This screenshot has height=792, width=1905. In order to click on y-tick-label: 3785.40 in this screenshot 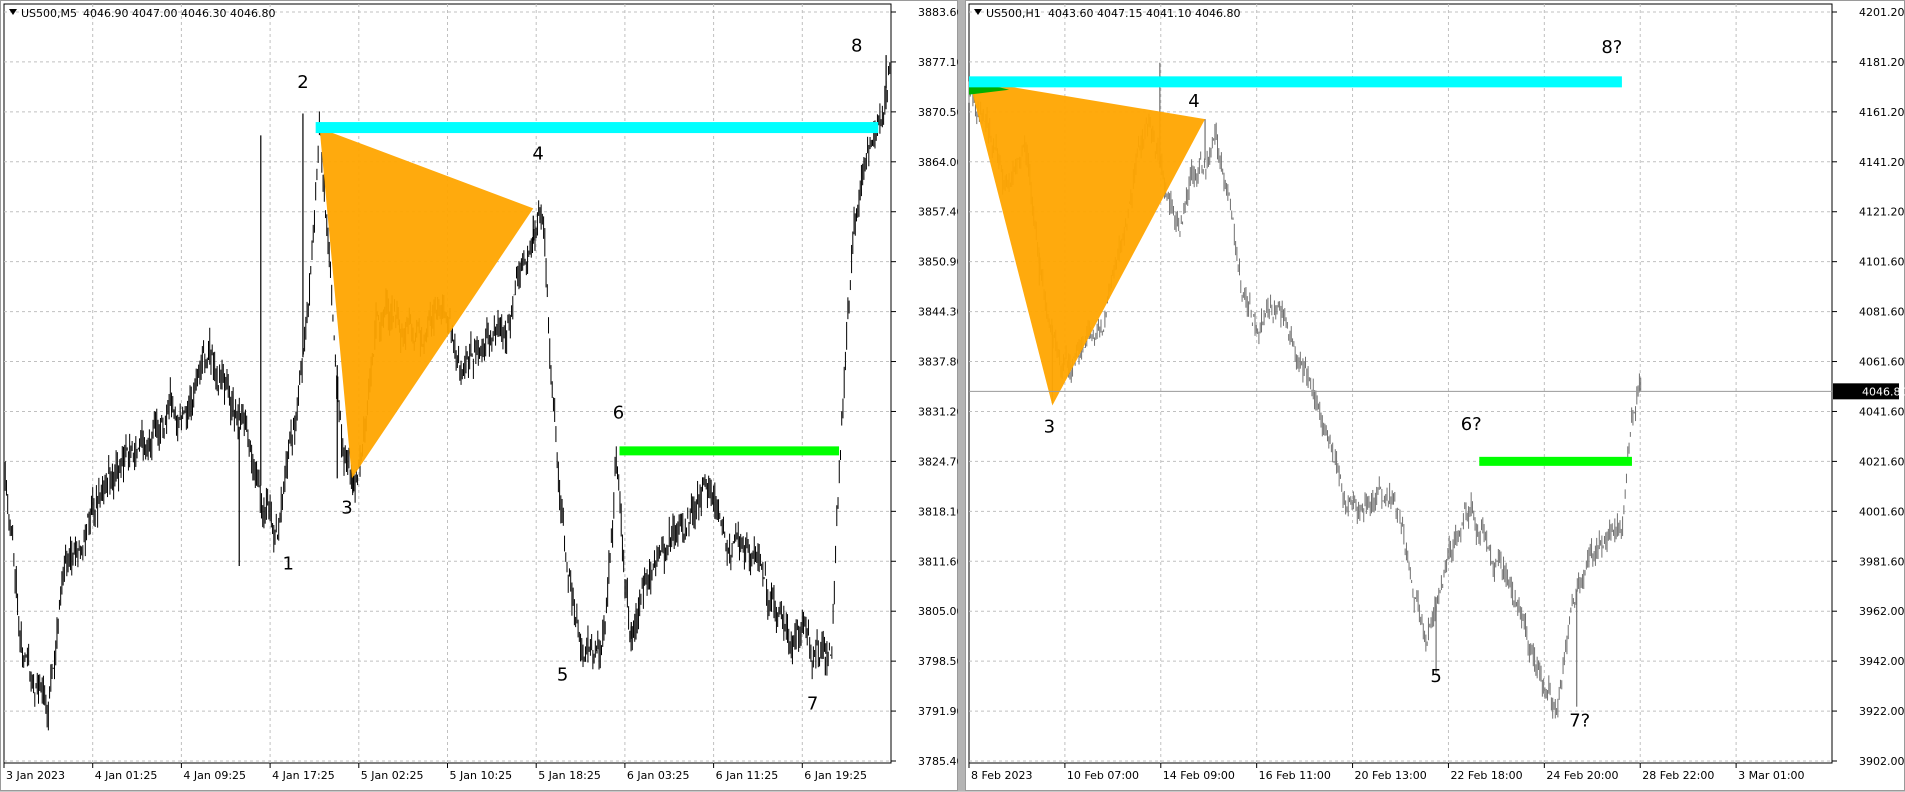, I will do `click(938, 761)`.